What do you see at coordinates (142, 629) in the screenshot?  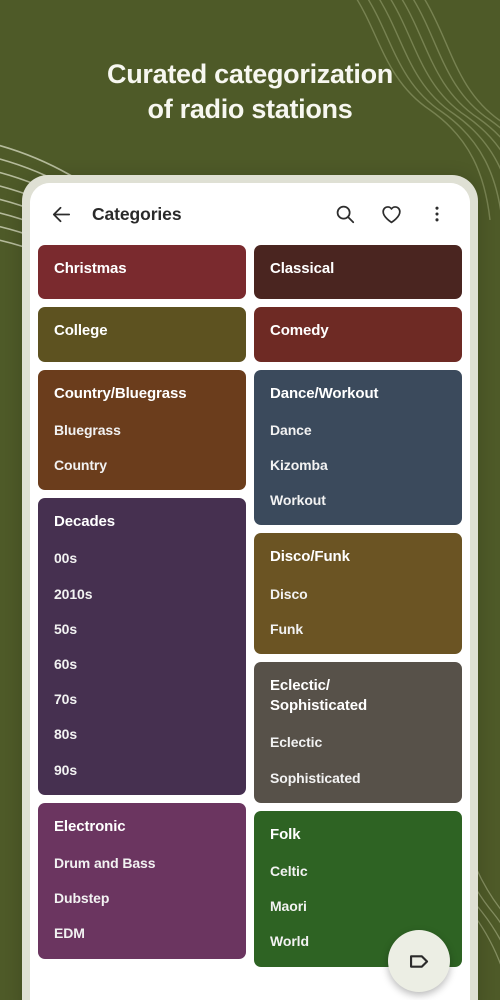 I see `category-subitem: 50s` at bounding box center [142, 629].